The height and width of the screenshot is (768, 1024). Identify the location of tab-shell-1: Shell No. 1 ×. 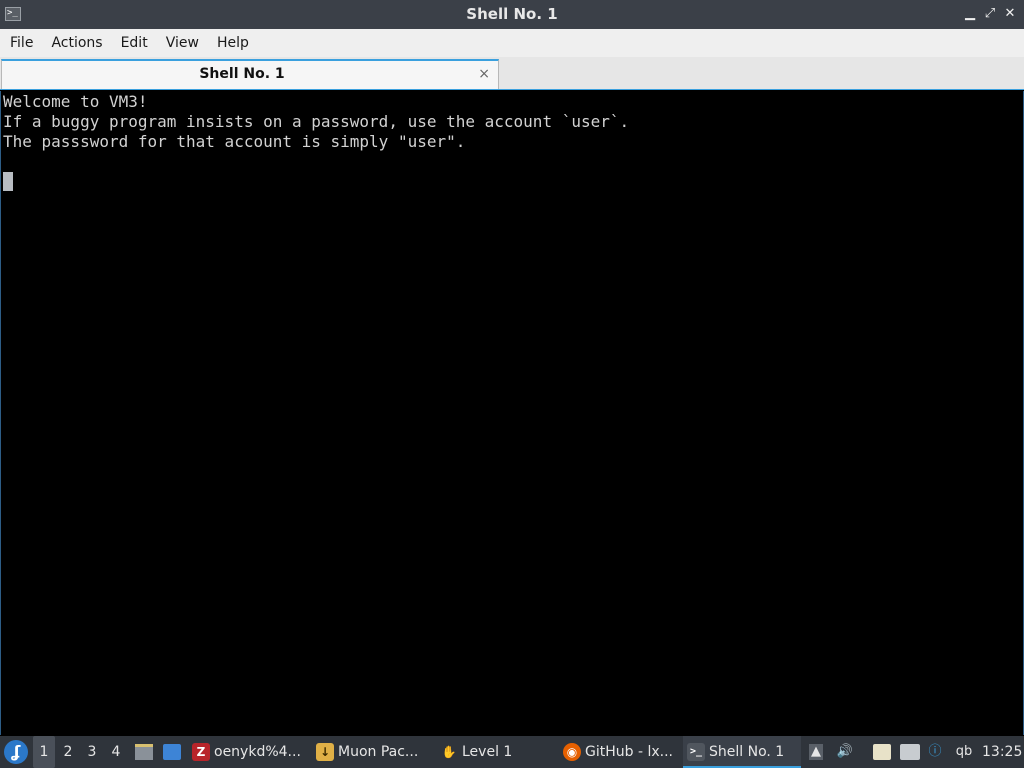
(250, 74).